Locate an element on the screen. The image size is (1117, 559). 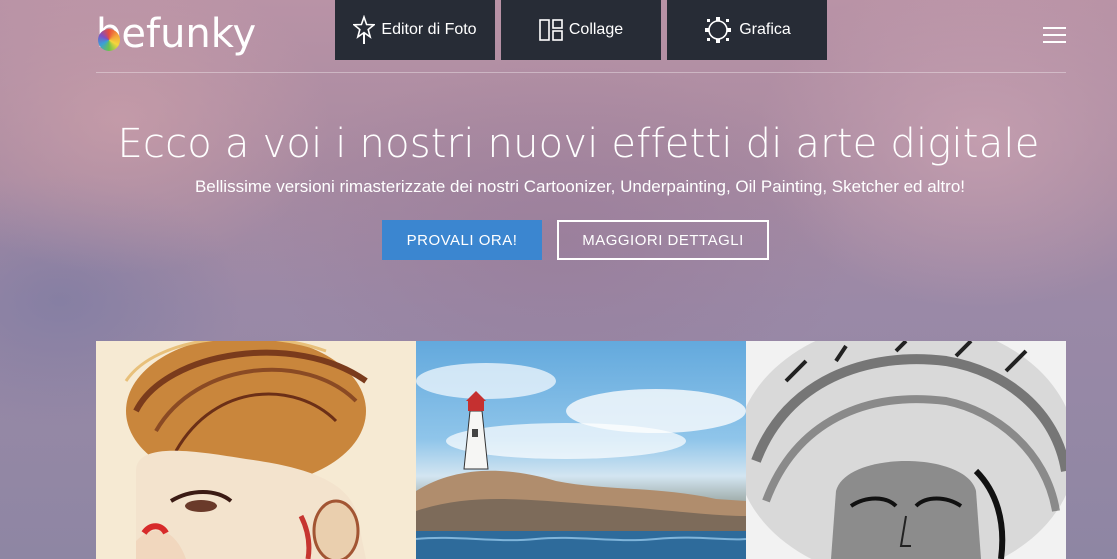
nav-graphic: Grafica is located at coordinates (747, 30).